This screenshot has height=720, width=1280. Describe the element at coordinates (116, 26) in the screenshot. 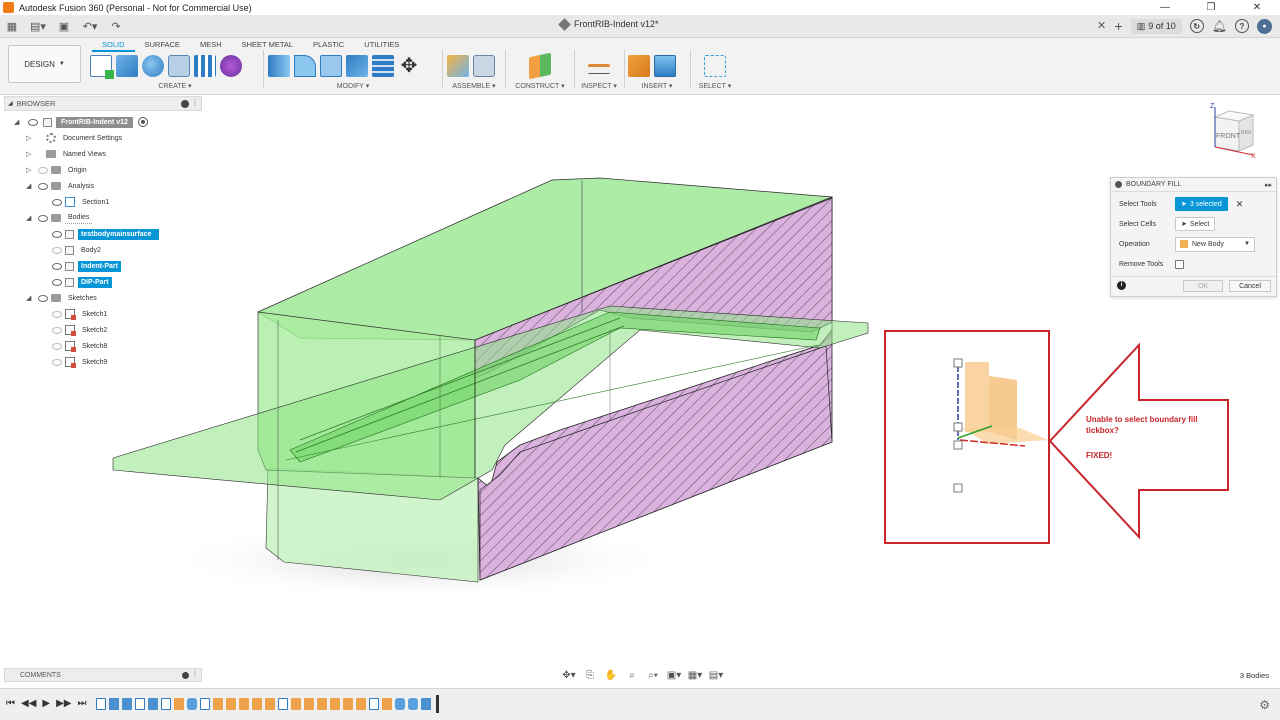

I see `redo-icon: ↷` at that location.